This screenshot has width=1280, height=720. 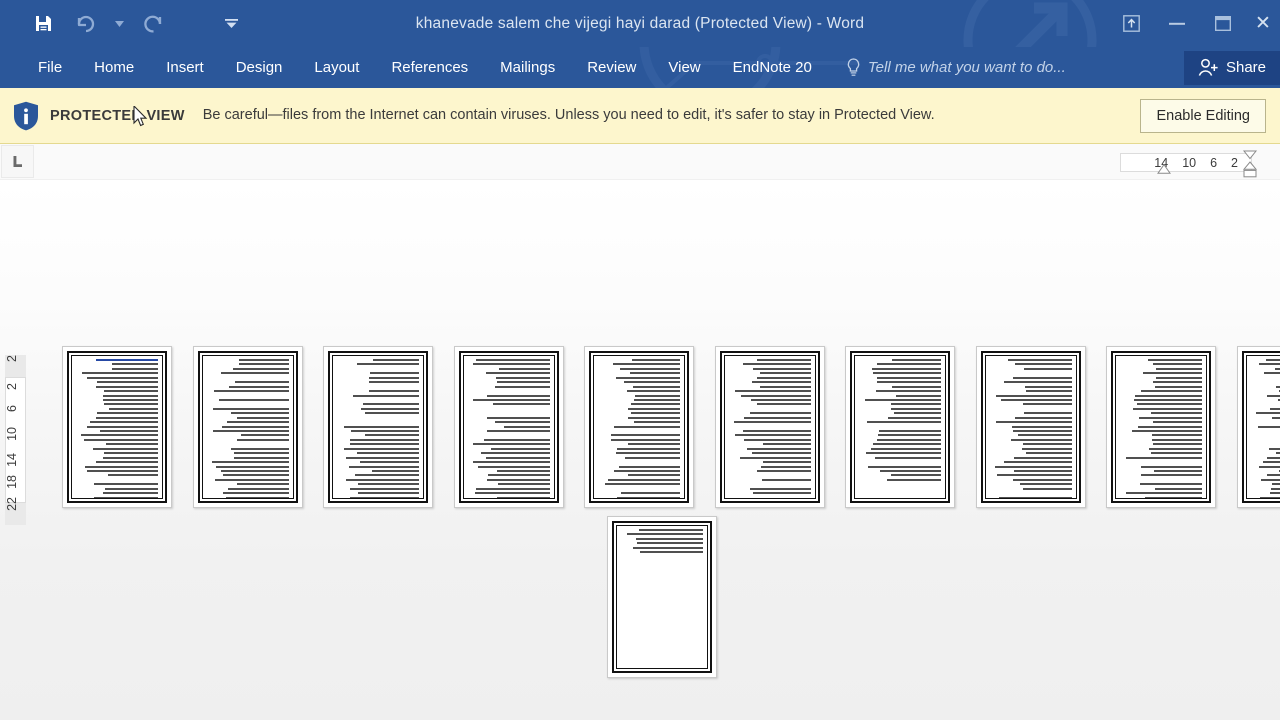 What do you see at coordinates (26, 116) in the screenshot?
I see `shield-info-icon` at bounding box center [26, 116].